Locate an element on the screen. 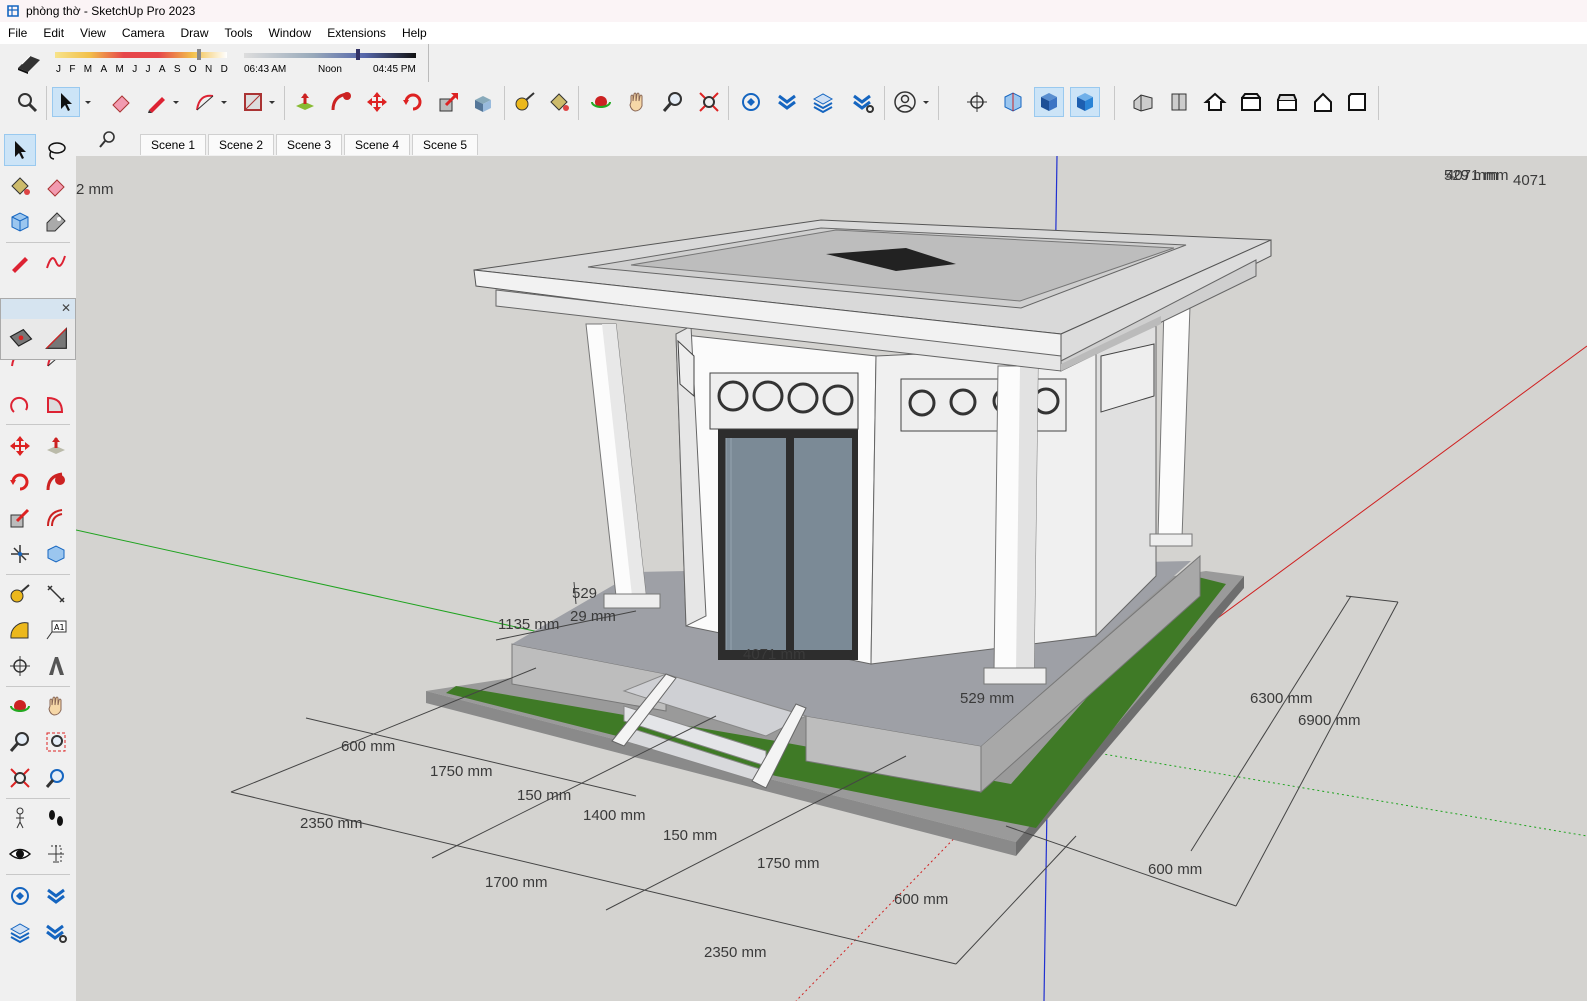  push-pull-tool is located at coordinates (56, 446).